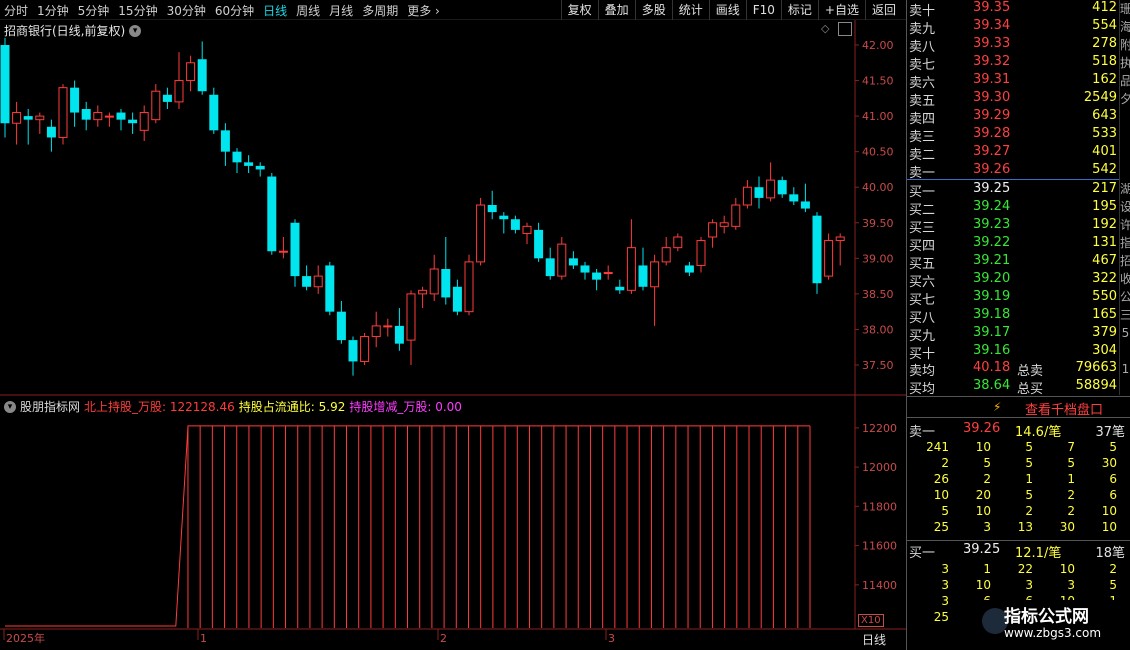 This screenshot has width=1130, height=650. What do you see at coordinates (1125, 261) in the screenshot?
I see `side-strip-char: 招` at bounding box center [1125, 261].